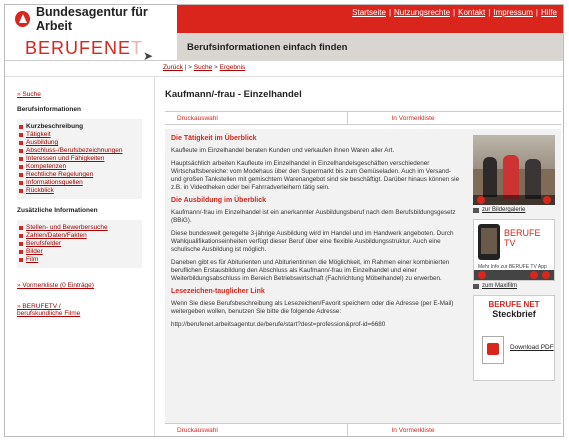  Describe the element at coordinates (79, 167) in the screenshot. I see `sidebar-item-kompetenzen: Kompetenzen` at that location.